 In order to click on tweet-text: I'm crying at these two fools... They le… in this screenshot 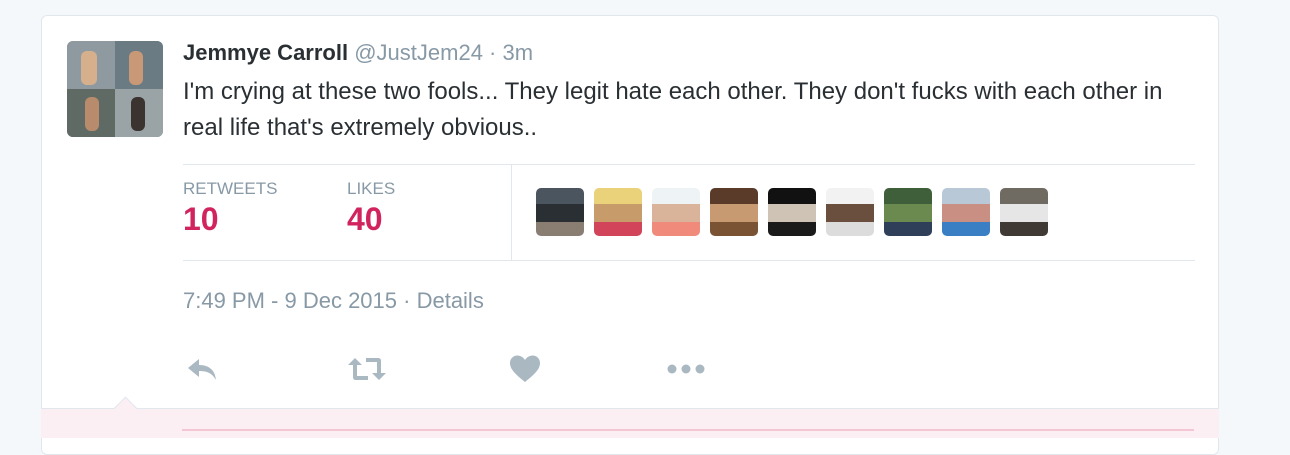, I will do `click(673, 109)`.